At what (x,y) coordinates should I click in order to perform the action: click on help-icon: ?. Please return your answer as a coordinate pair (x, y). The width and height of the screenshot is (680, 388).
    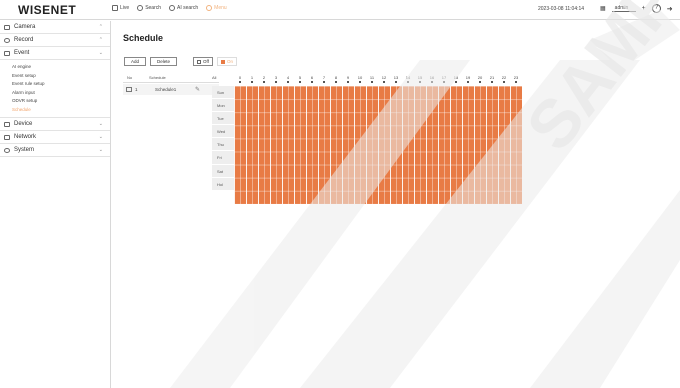
    Looking at the image, I should click on (656, 8).